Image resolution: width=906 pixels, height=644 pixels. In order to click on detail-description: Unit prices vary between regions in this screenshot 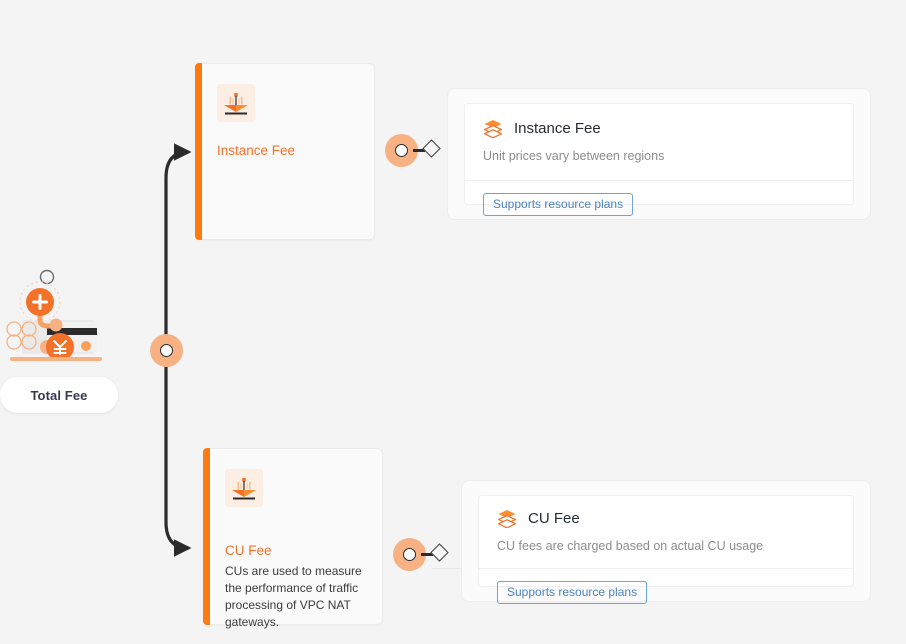, I will do `click(574, 156)`.